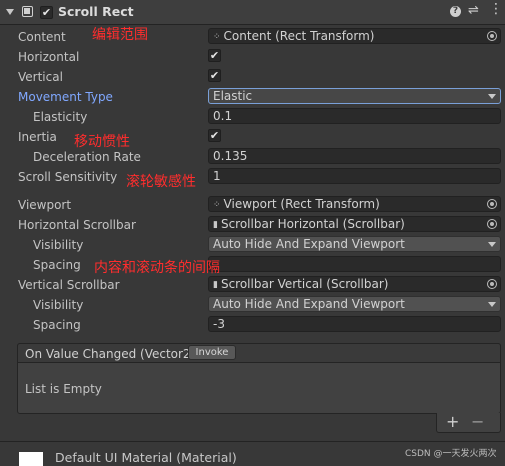  Describe the element at coordinates (40, 77) in the screenshot. I see `vertical-label: Vertical` at that location.